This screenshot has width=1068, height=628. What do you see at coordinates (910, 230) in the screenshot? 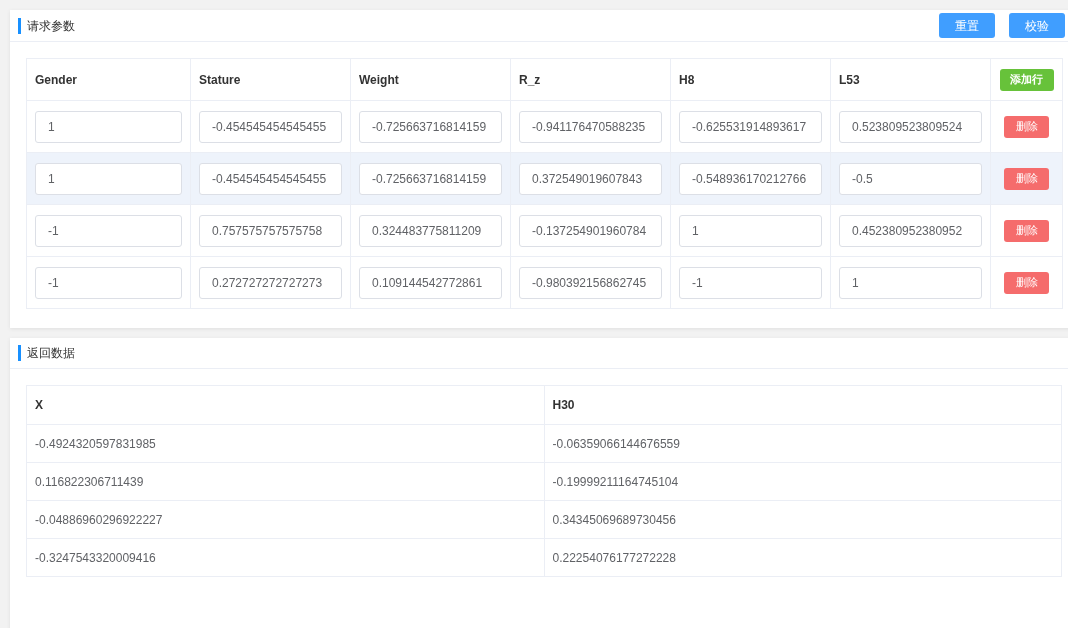
I see `input-field: 0.452380952380952` at bounding box center [910, 230].